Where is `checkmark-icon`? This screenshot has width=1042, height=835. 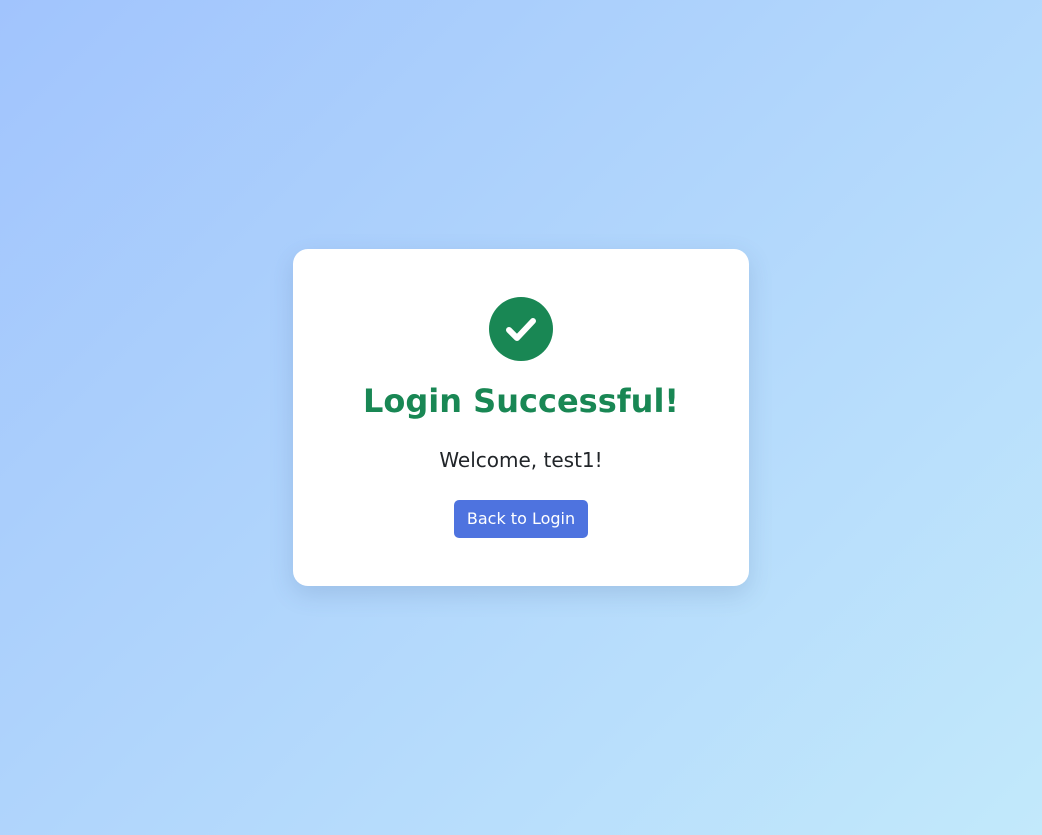
checkmark-icon is located at coordinates (521, 329).